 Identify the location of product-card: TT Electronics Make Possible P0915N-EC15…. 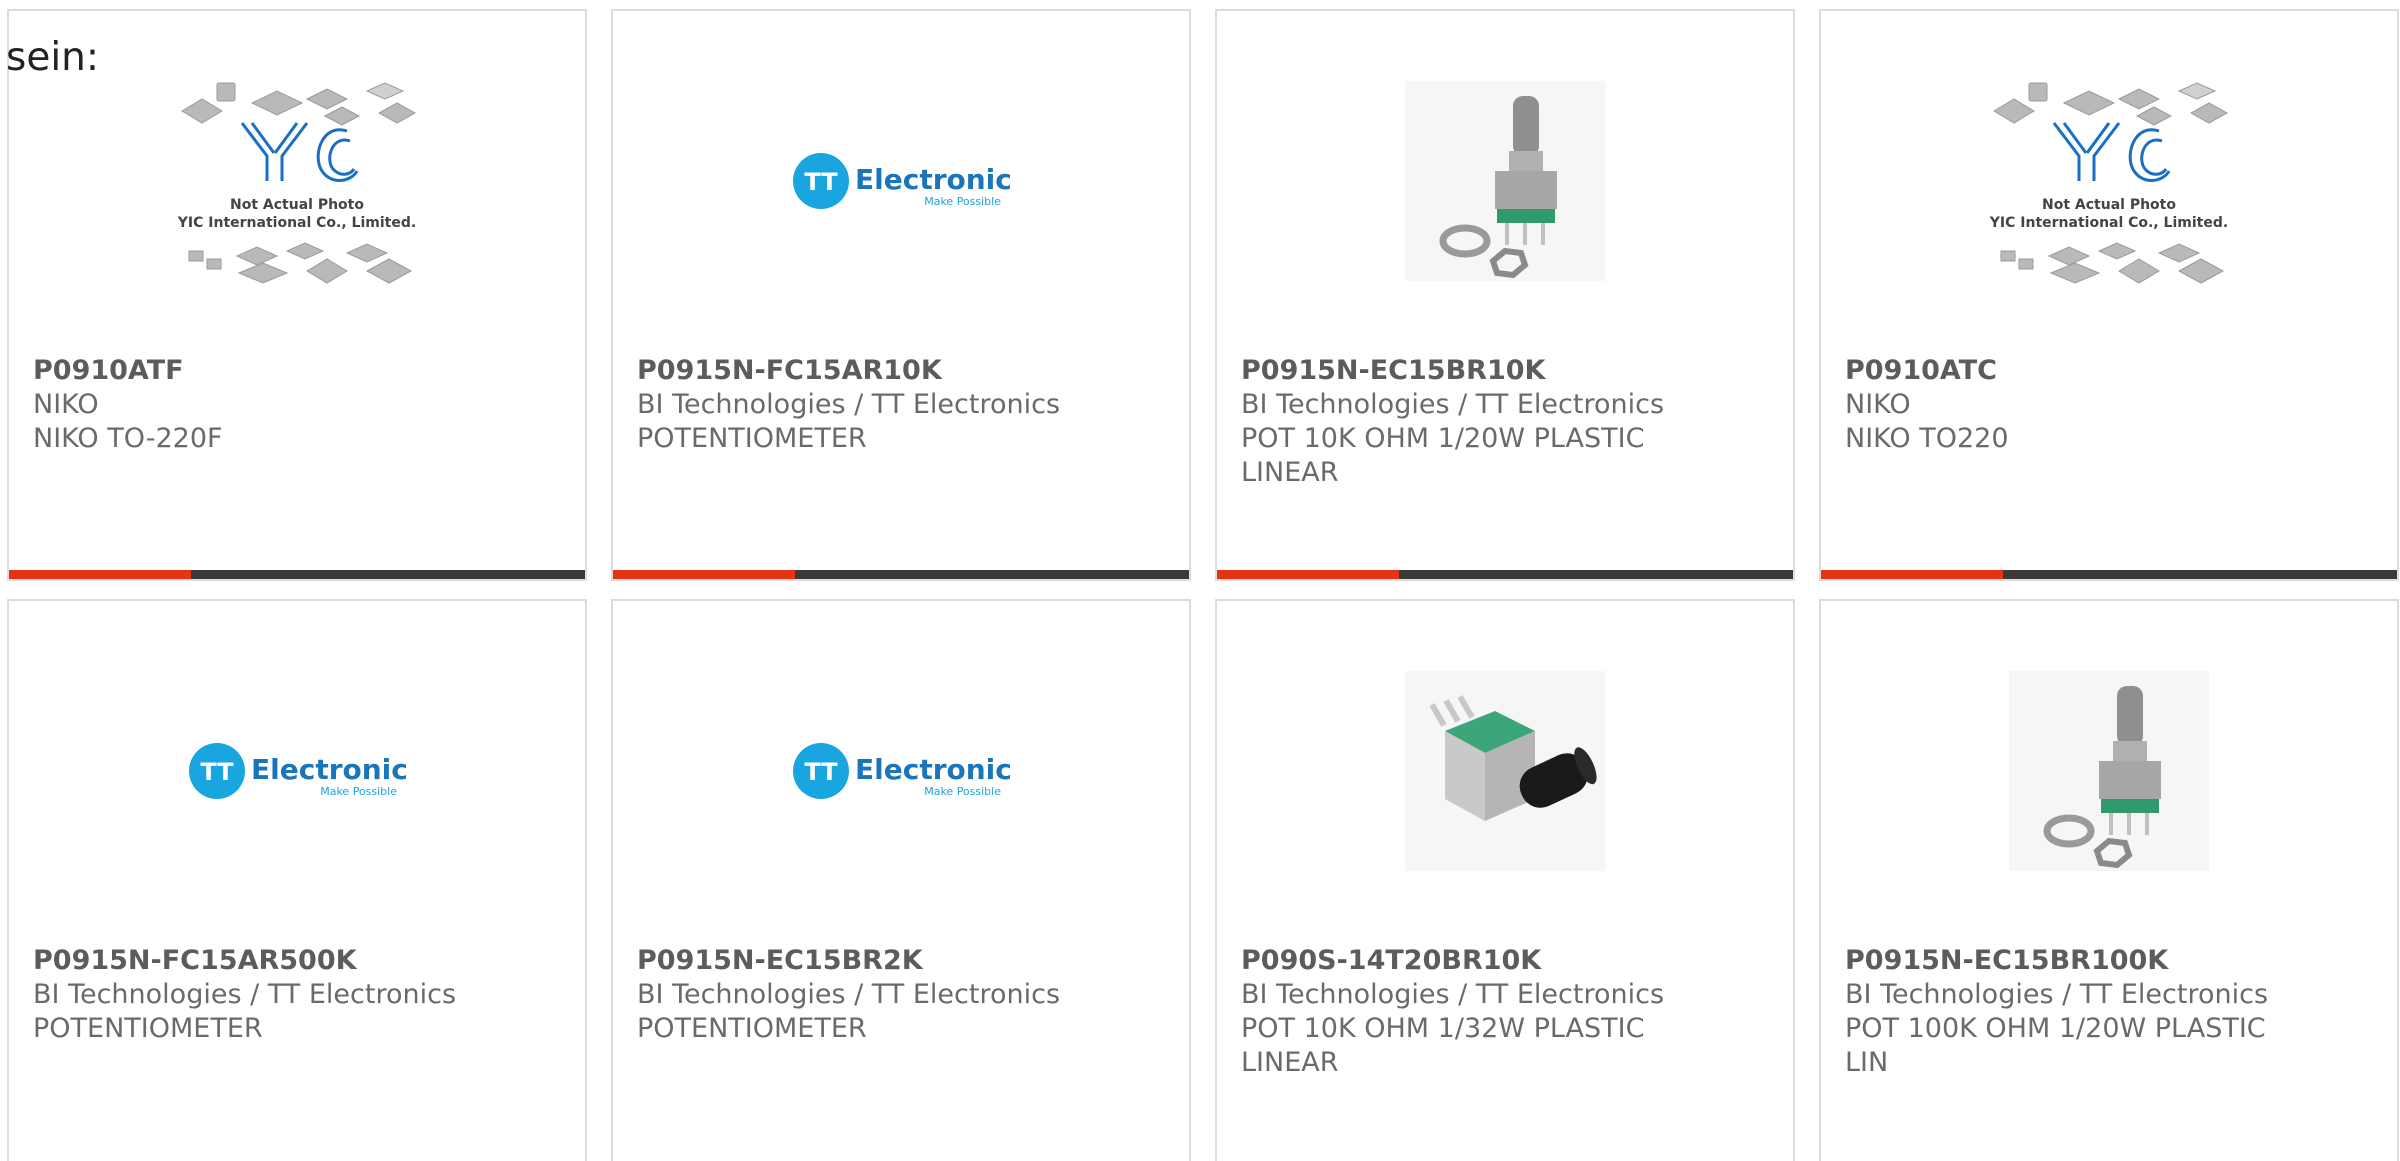
(901, 880).